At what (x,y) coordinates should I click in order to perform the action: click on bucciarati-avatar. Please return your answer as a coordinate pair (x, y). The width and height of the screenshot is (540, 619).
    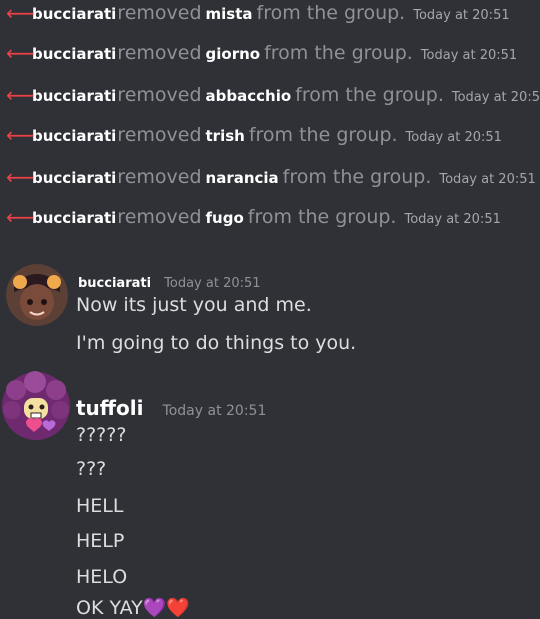
    Looking at the image, I should click on (37, 295).